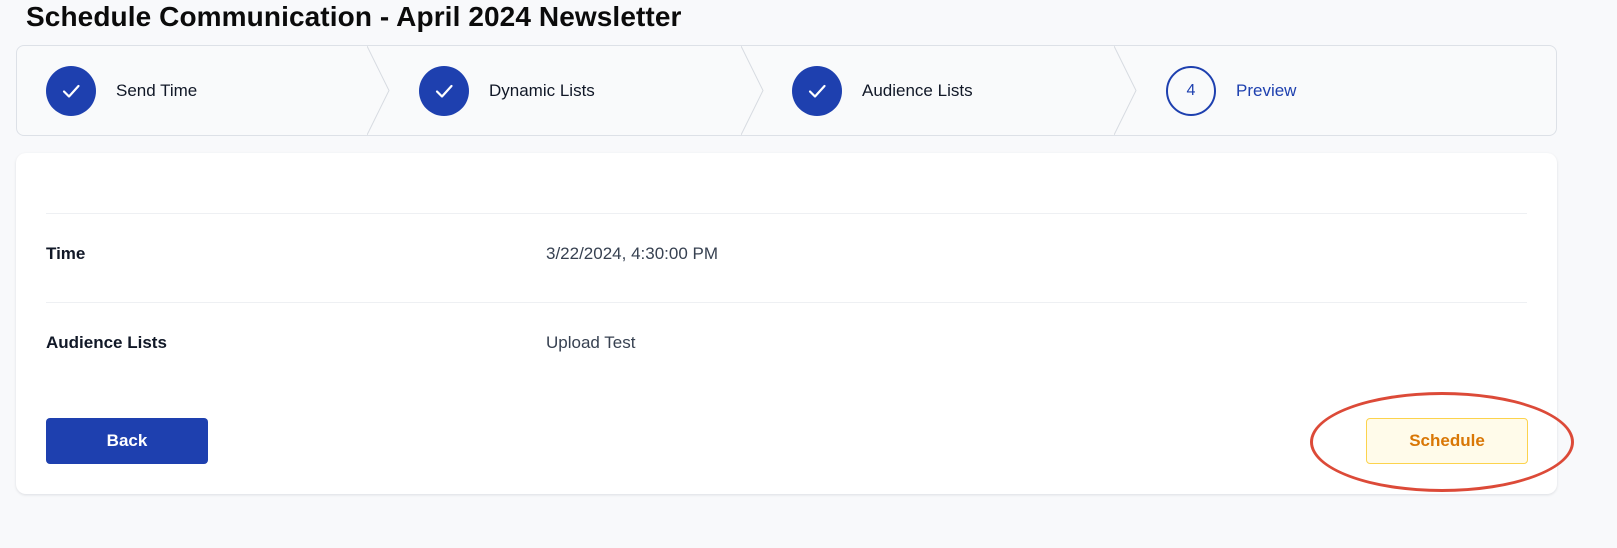 The height and width of the screenshot is (548, 1617). I want to click on step-audience-lists: Audience Lists, so click(882, 90).